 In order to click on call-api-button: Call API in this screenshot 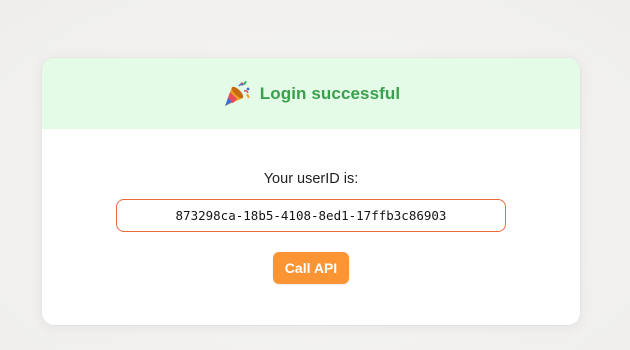, I will do `click(311, 268)`.